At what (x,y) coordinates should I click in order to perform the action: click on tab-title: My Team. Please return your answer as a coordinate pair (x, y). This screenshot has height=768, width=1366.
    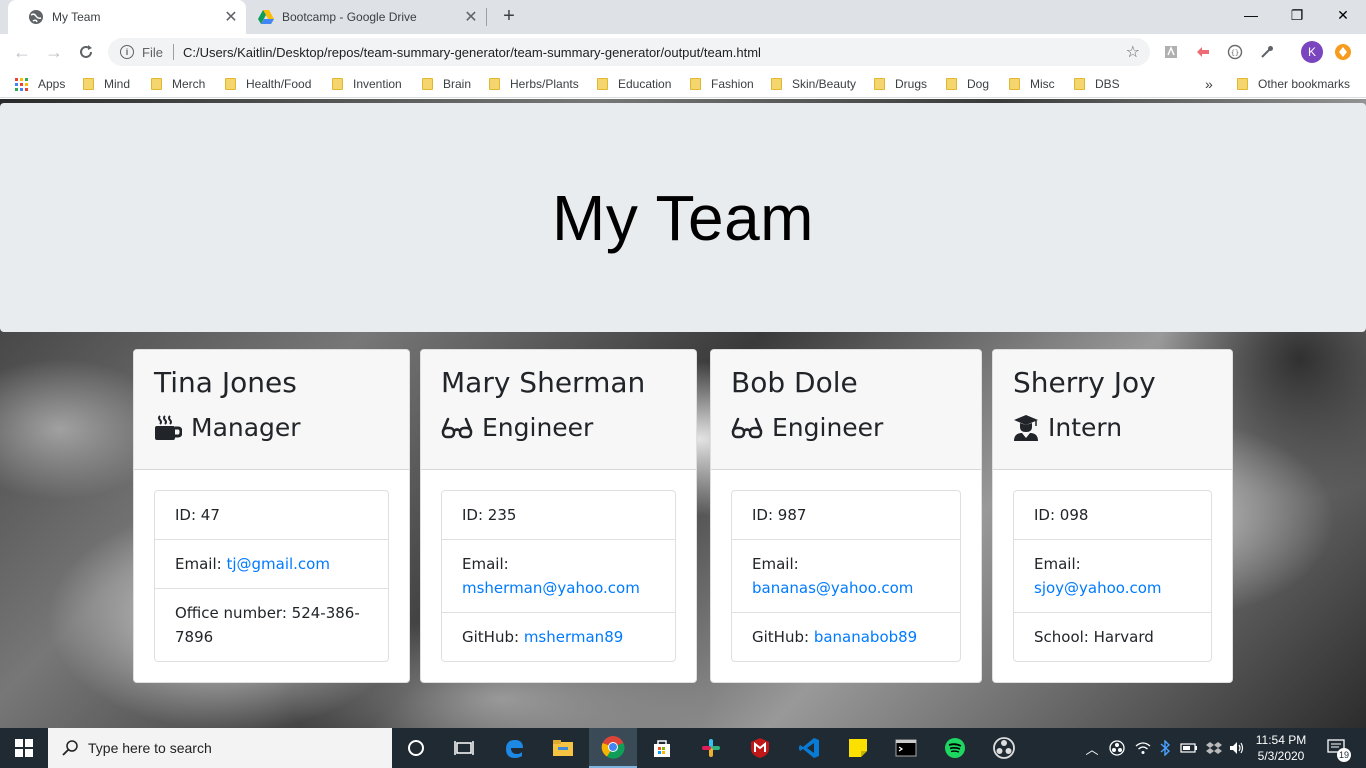
    Looking at the image, I should click on (76, 17).